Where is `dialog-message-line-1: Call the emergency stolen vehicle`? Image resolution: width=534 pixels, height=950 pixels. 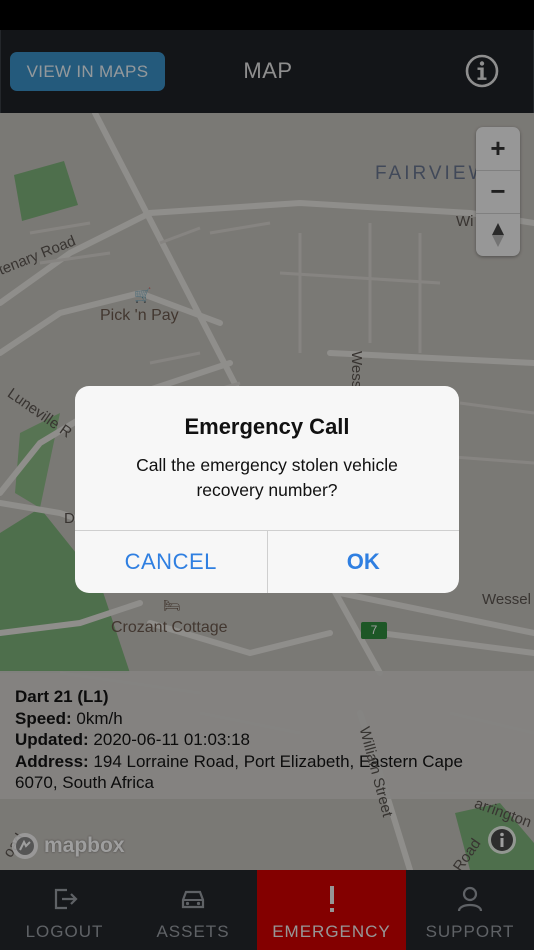
dialog-message-line-1: Call the emergency stolen vehicle is located at coordinates (267, 465).